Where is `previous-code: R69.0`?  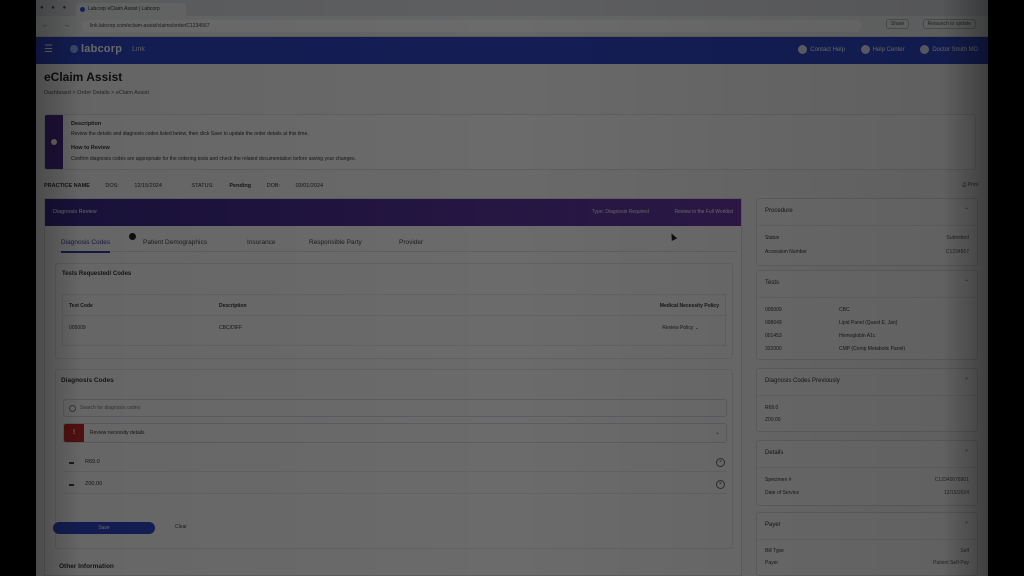
previous-code: R69.0 is located at coordinates (772, 408).